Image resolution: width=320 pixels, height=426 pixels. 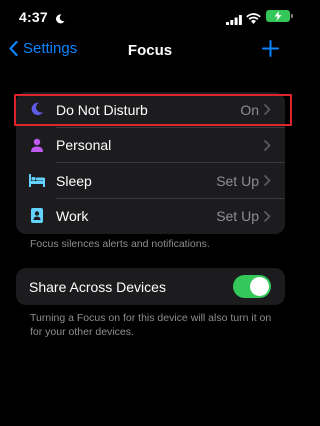 What do you see at coordinates (279, 16) in the screenshot?
I see `battery-charging-icon` at bounding box center [279, 16].